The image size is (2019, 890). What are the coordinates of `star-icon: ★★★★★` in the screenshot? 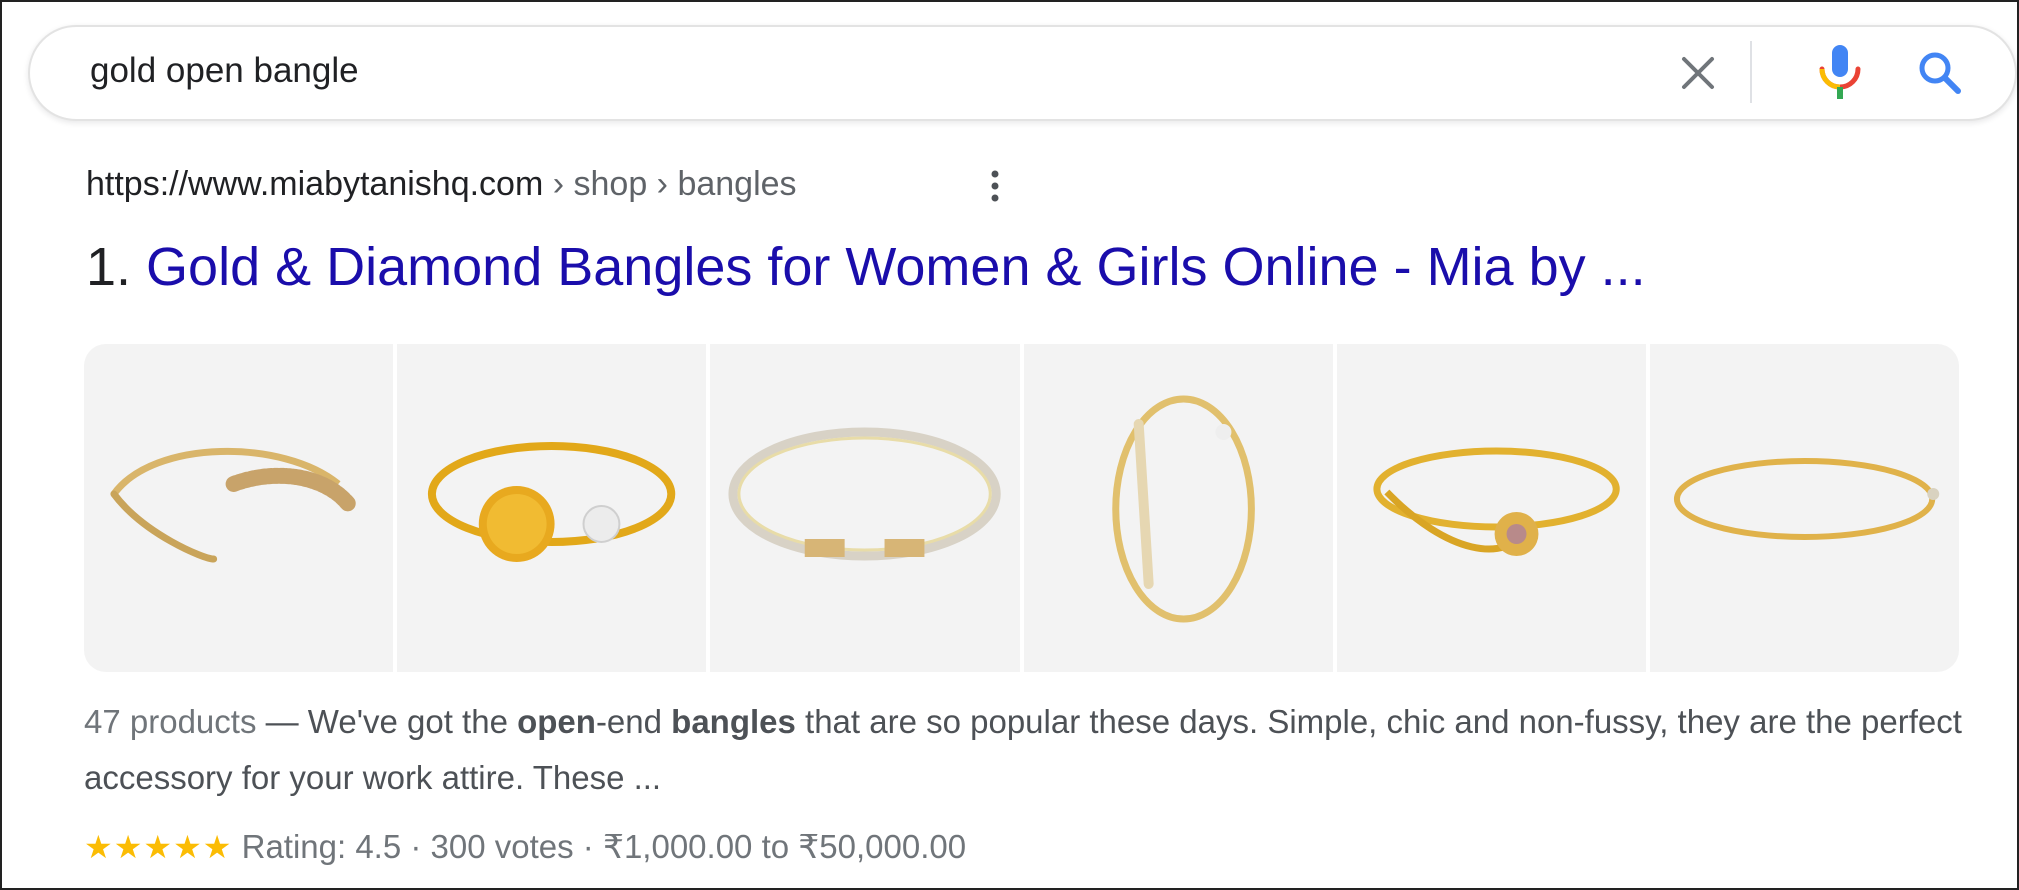 It's located at (158, 847).